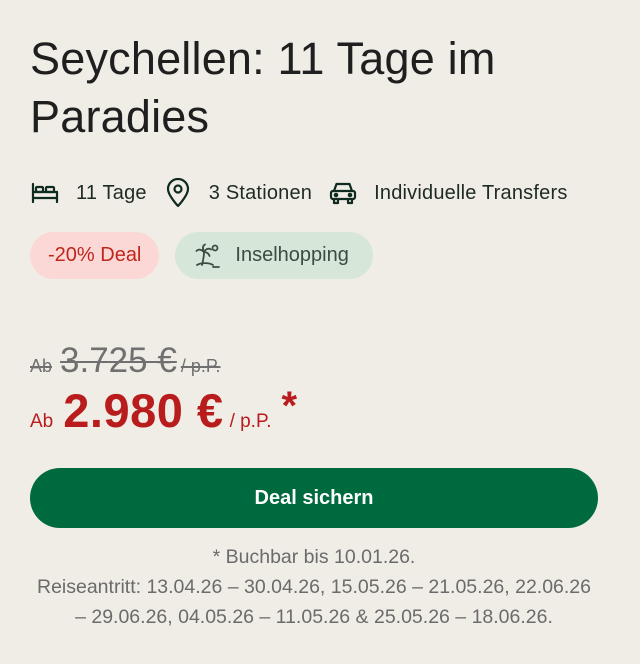  I want to click on original-price-amount: 3.725 €, so click(118, 360).